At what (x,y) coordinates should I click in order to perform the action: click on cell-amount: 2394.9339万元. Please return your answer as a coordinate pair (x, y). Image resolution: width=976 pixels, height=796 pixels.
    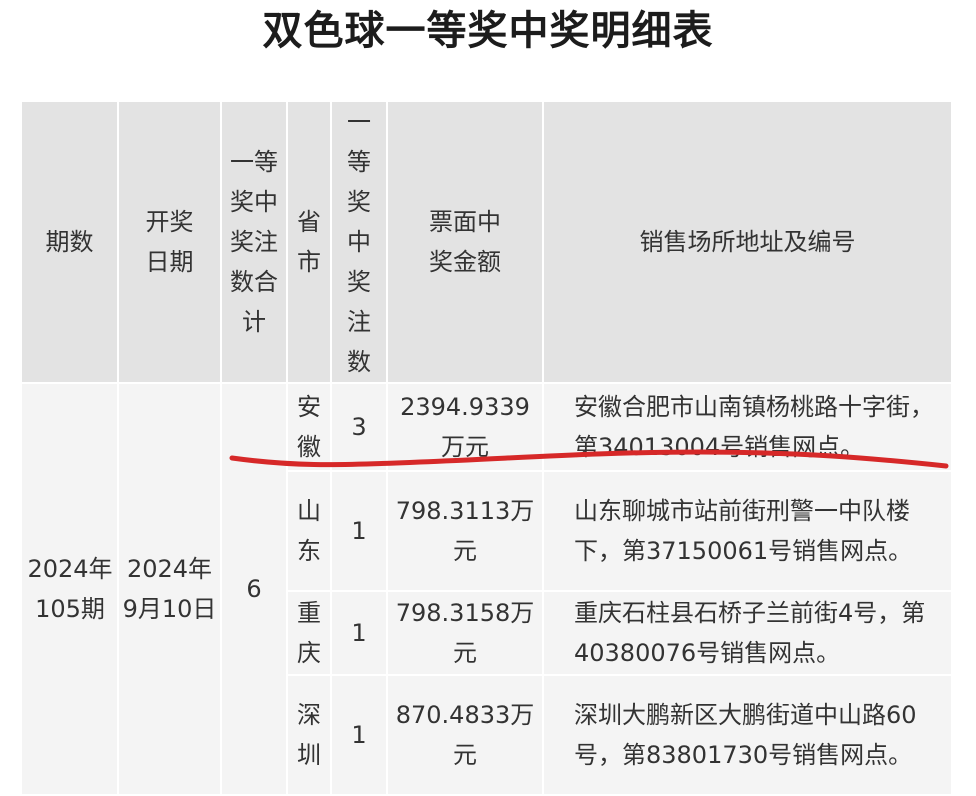
    Looking at the image, I should click on (465, 427).